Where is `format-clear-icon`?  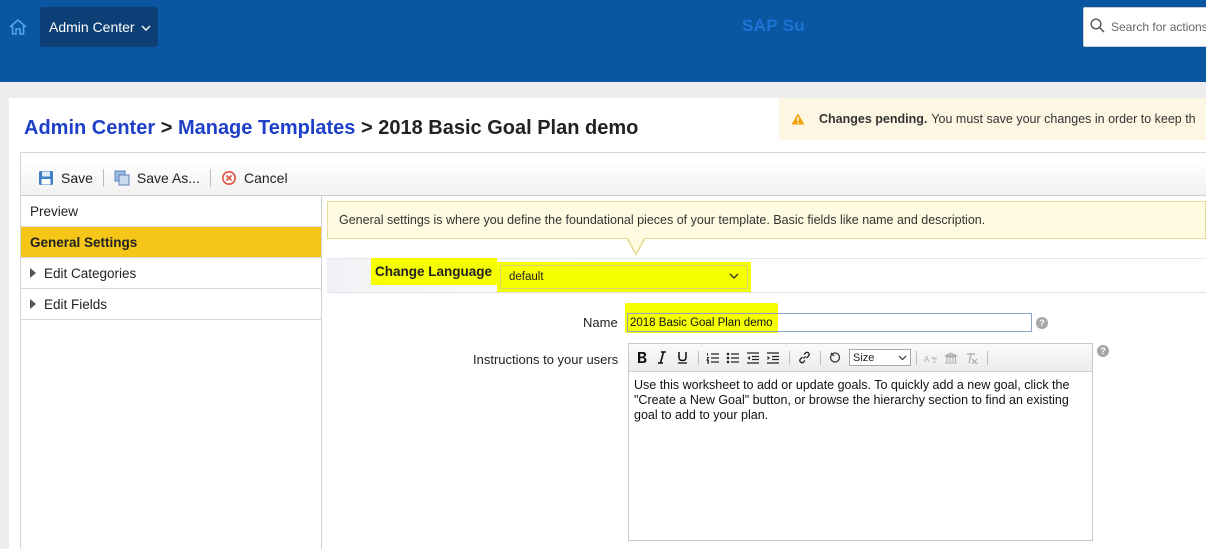 format-clear-icon is located at coordinates (971, 358).